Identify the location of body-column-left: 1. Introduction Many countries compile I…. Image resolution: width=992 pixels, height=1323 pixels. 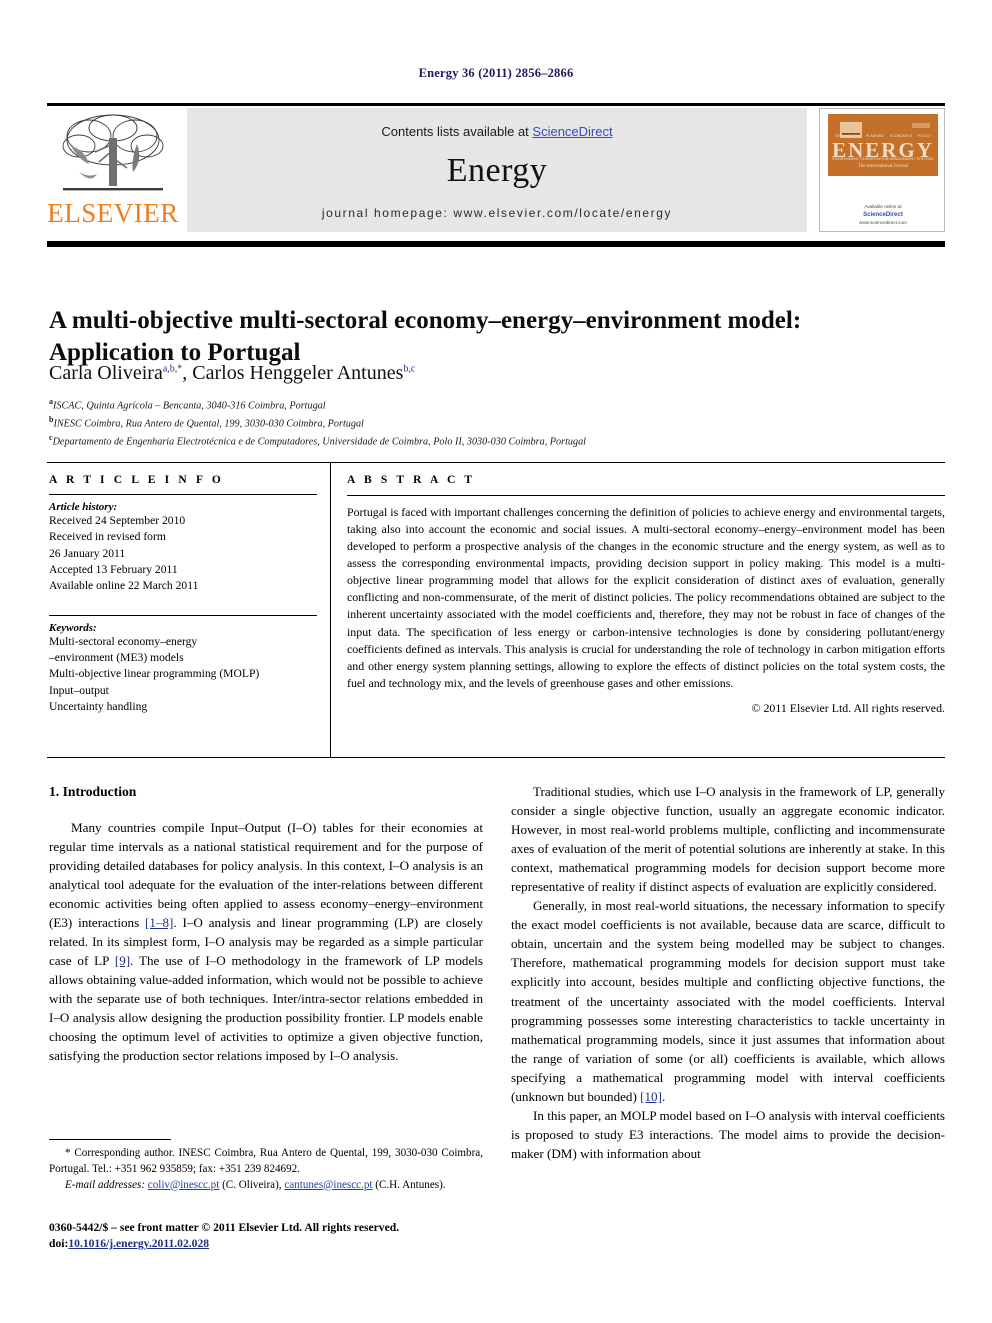
(266, 923).